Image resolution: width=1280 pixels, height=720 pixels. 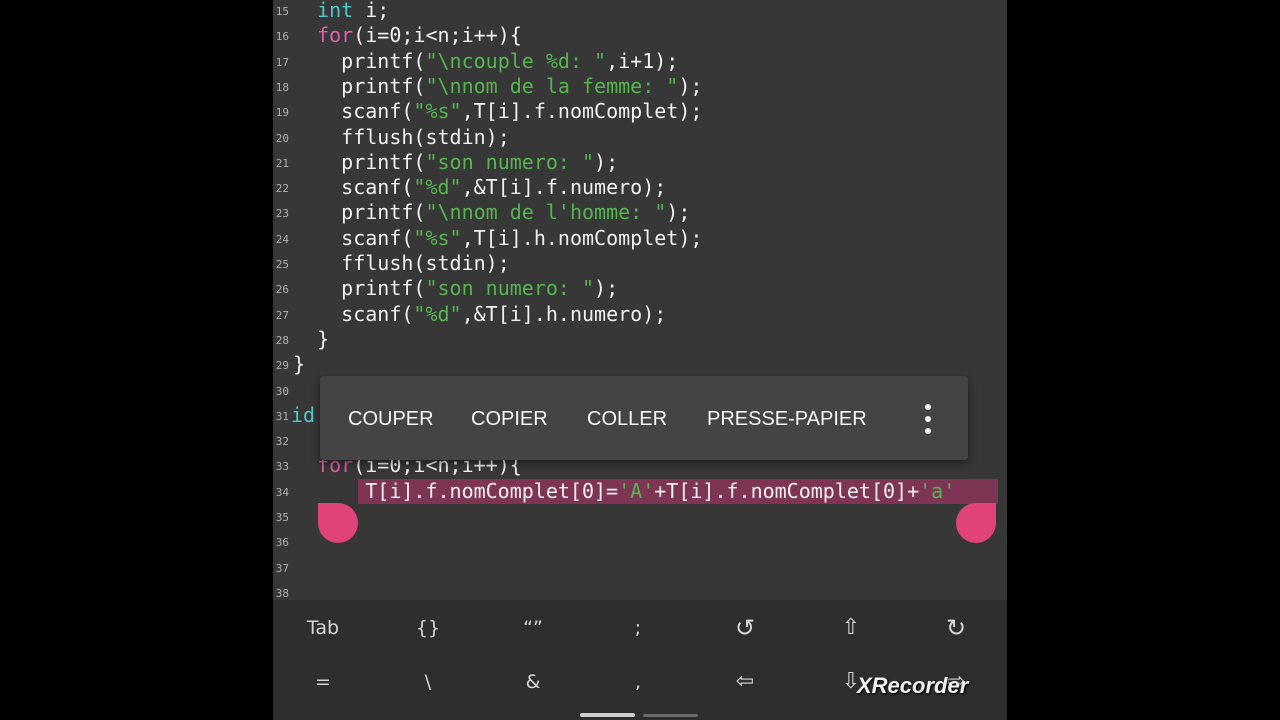 What do you see at coordinates (564, 187) in the screenshot?
I see `code-token: ,&T[i].f.numero);` at bounding box center [564, 187].